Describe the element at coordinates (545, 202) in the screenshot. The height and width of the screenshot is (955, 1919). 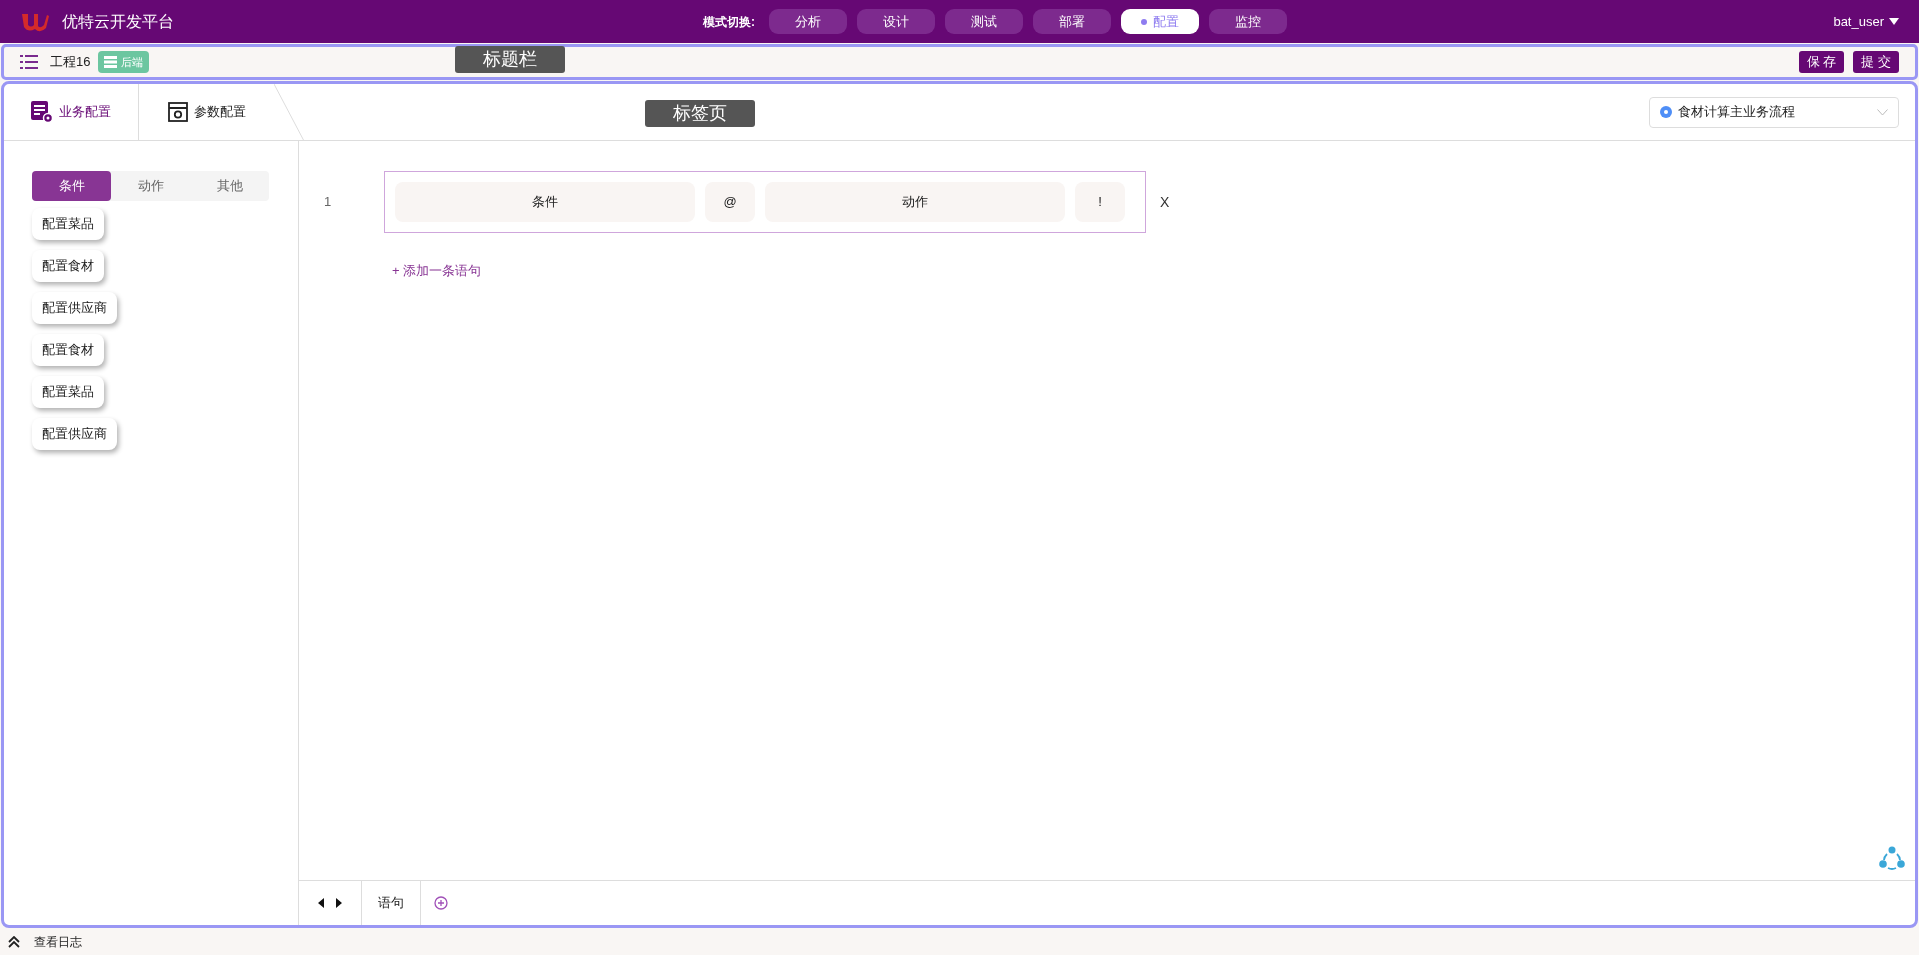
I see `slot-field: 条件` at that location.